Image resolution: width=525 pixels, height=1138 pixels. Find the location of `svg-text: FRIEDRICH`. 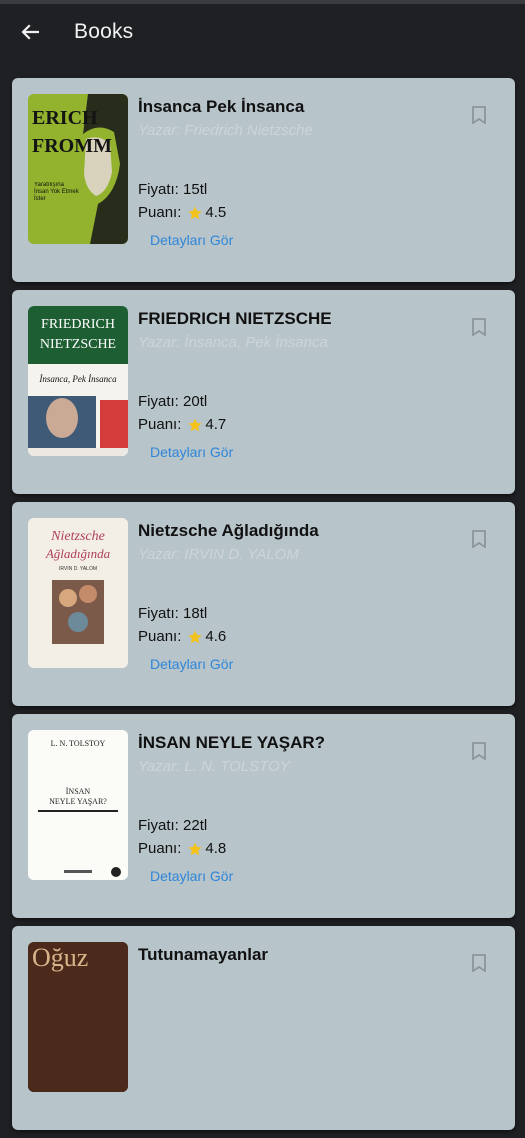

svg-text: FRIEDRICH is located at coordinates (78, 324).